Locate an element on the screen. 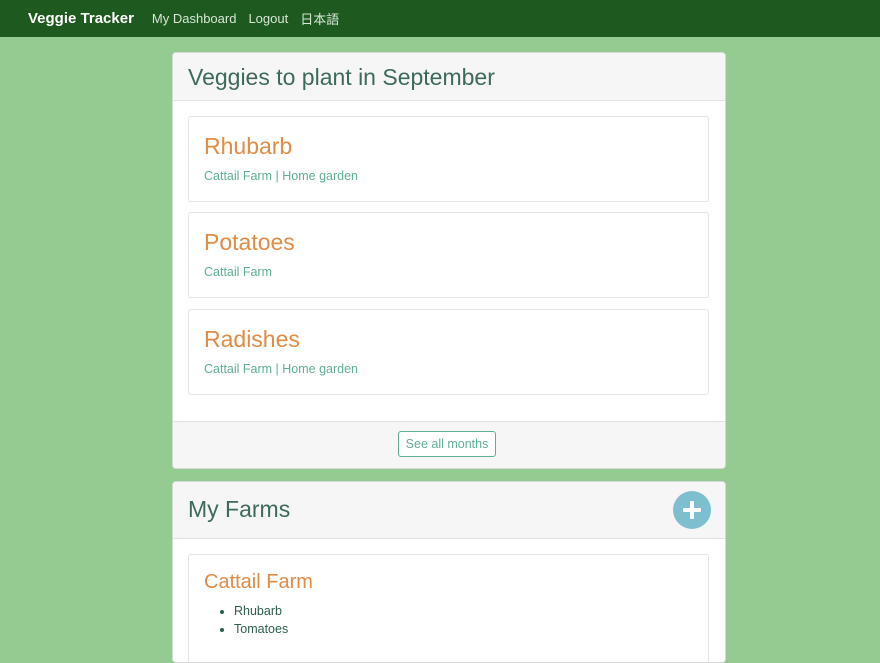  veggie-card: Rhubarb Cattail Farm | Home garden is located at coordinates (448, 159).